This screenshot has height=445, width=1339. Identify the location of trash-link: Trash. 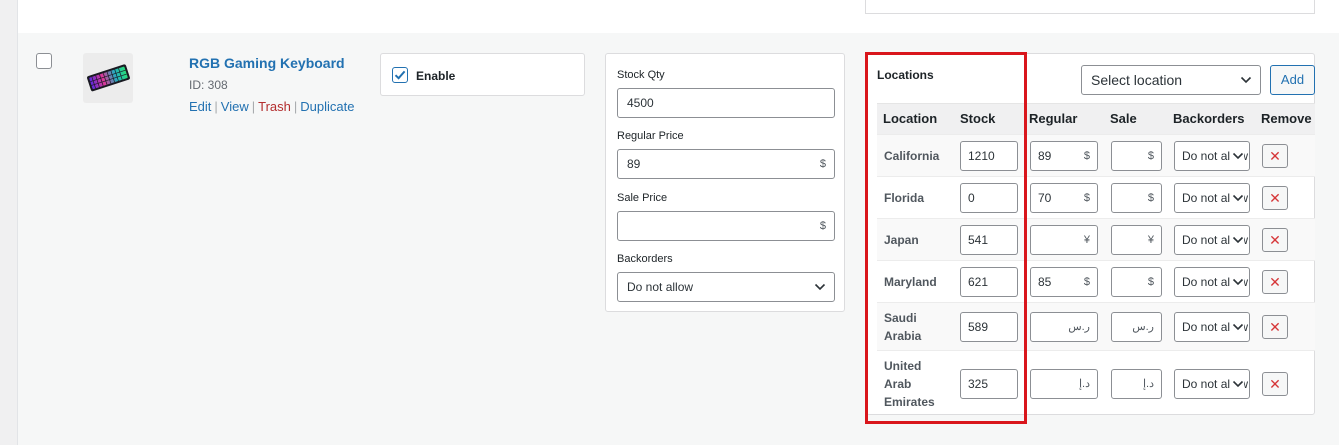
(274, 106).